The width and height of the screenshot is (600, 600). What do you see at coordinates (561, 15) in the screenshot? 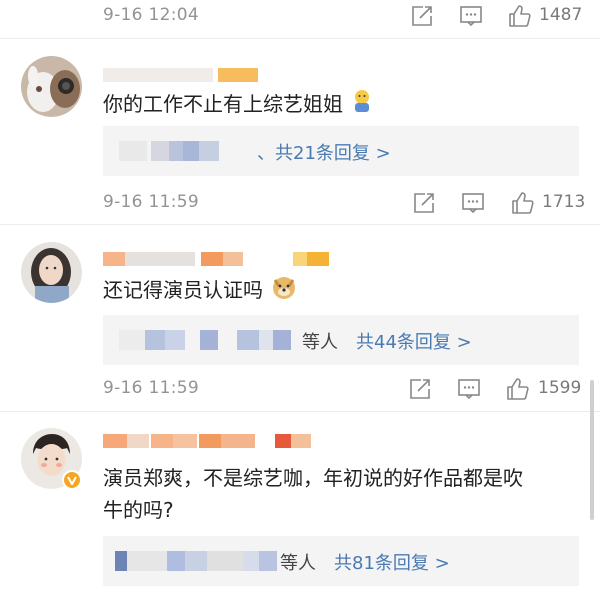
I see `like-count: 1487` at bounding box center [561, 15].